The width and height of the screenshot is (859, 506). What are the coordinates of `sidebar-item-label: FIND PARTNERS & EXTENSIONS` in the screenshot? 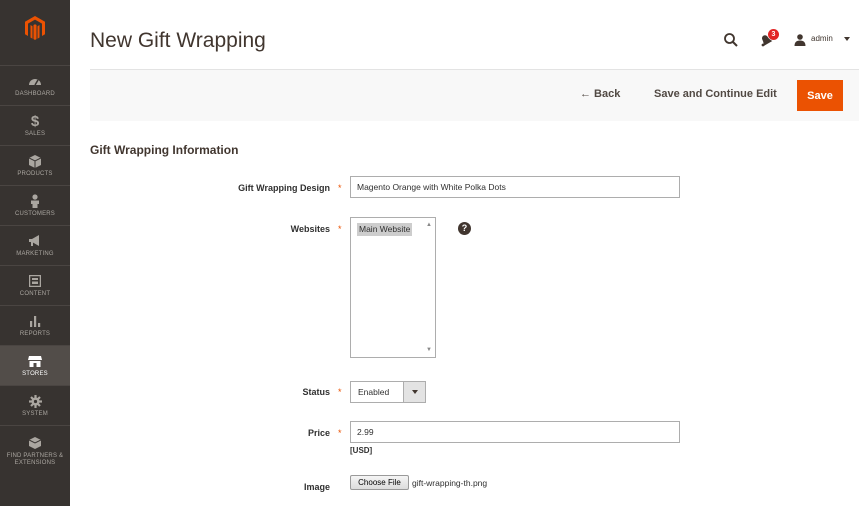 It's located at (35, 459).